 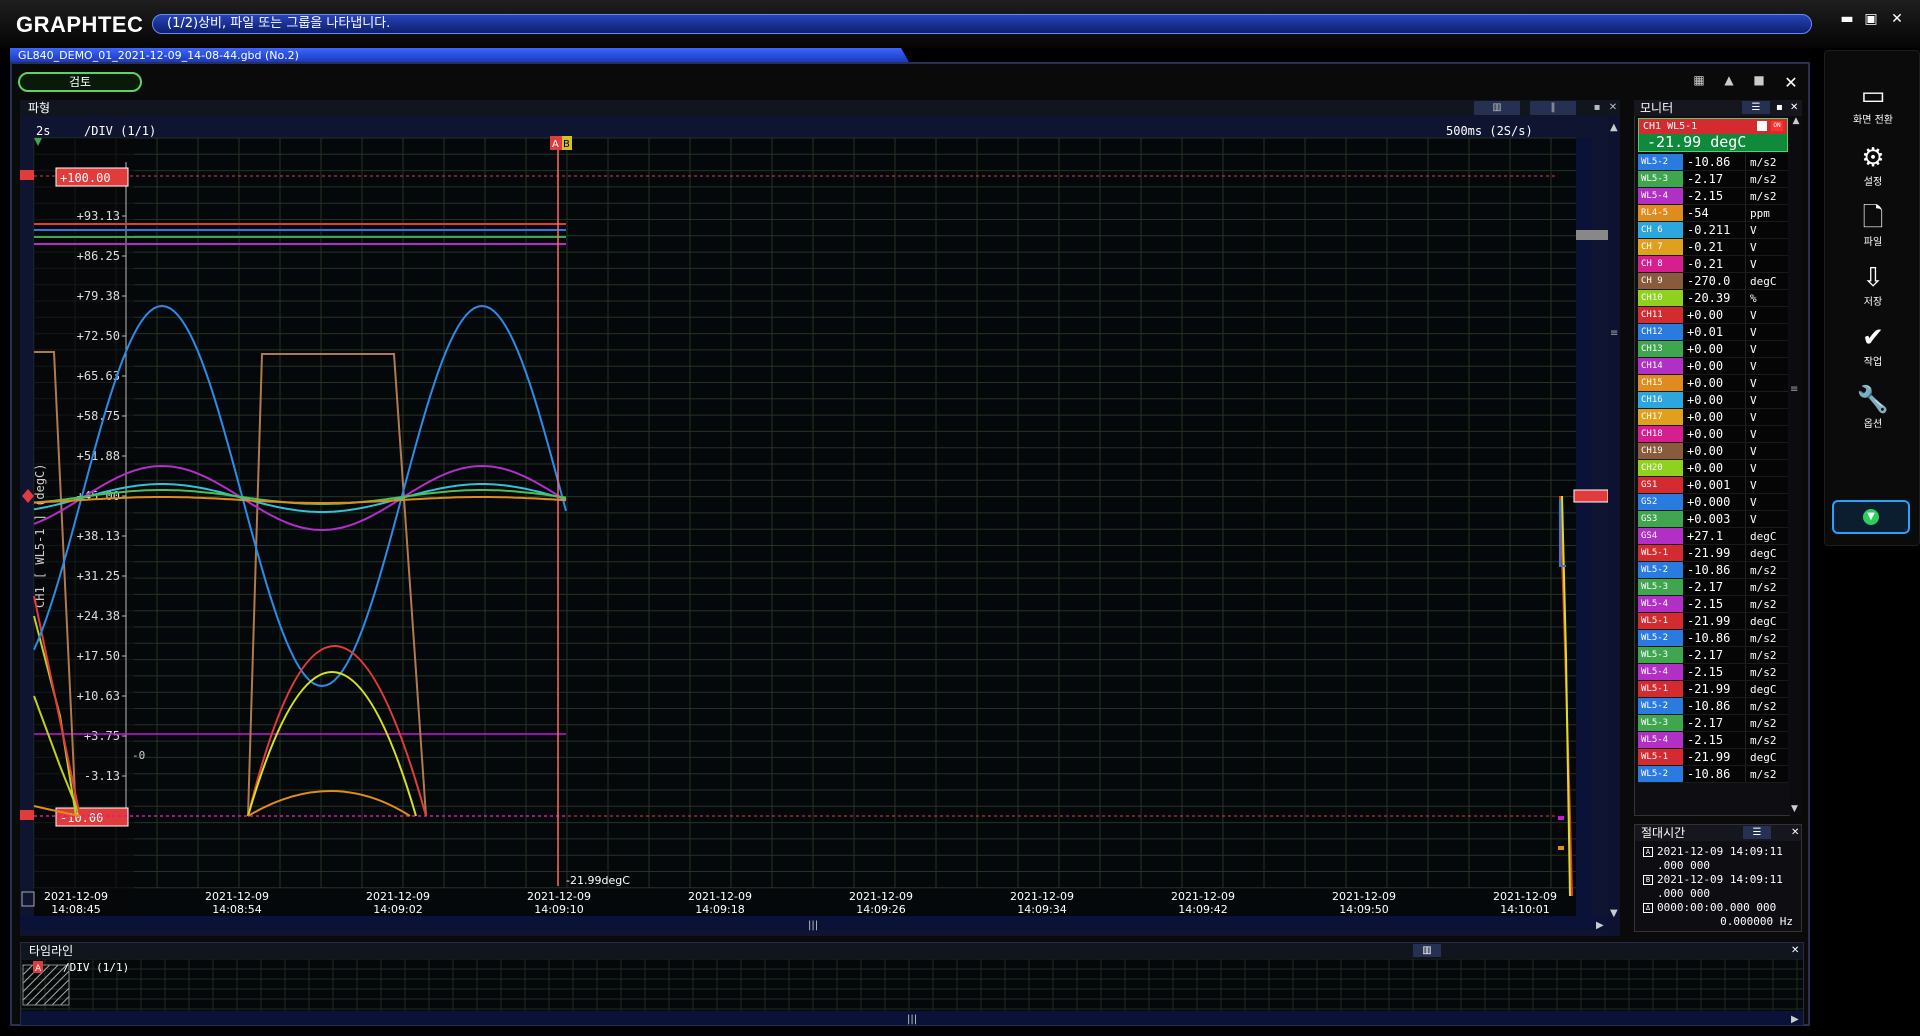 I want to click on monitor-row: GS4 +27.1 degC, so click(x=1713, y=536).